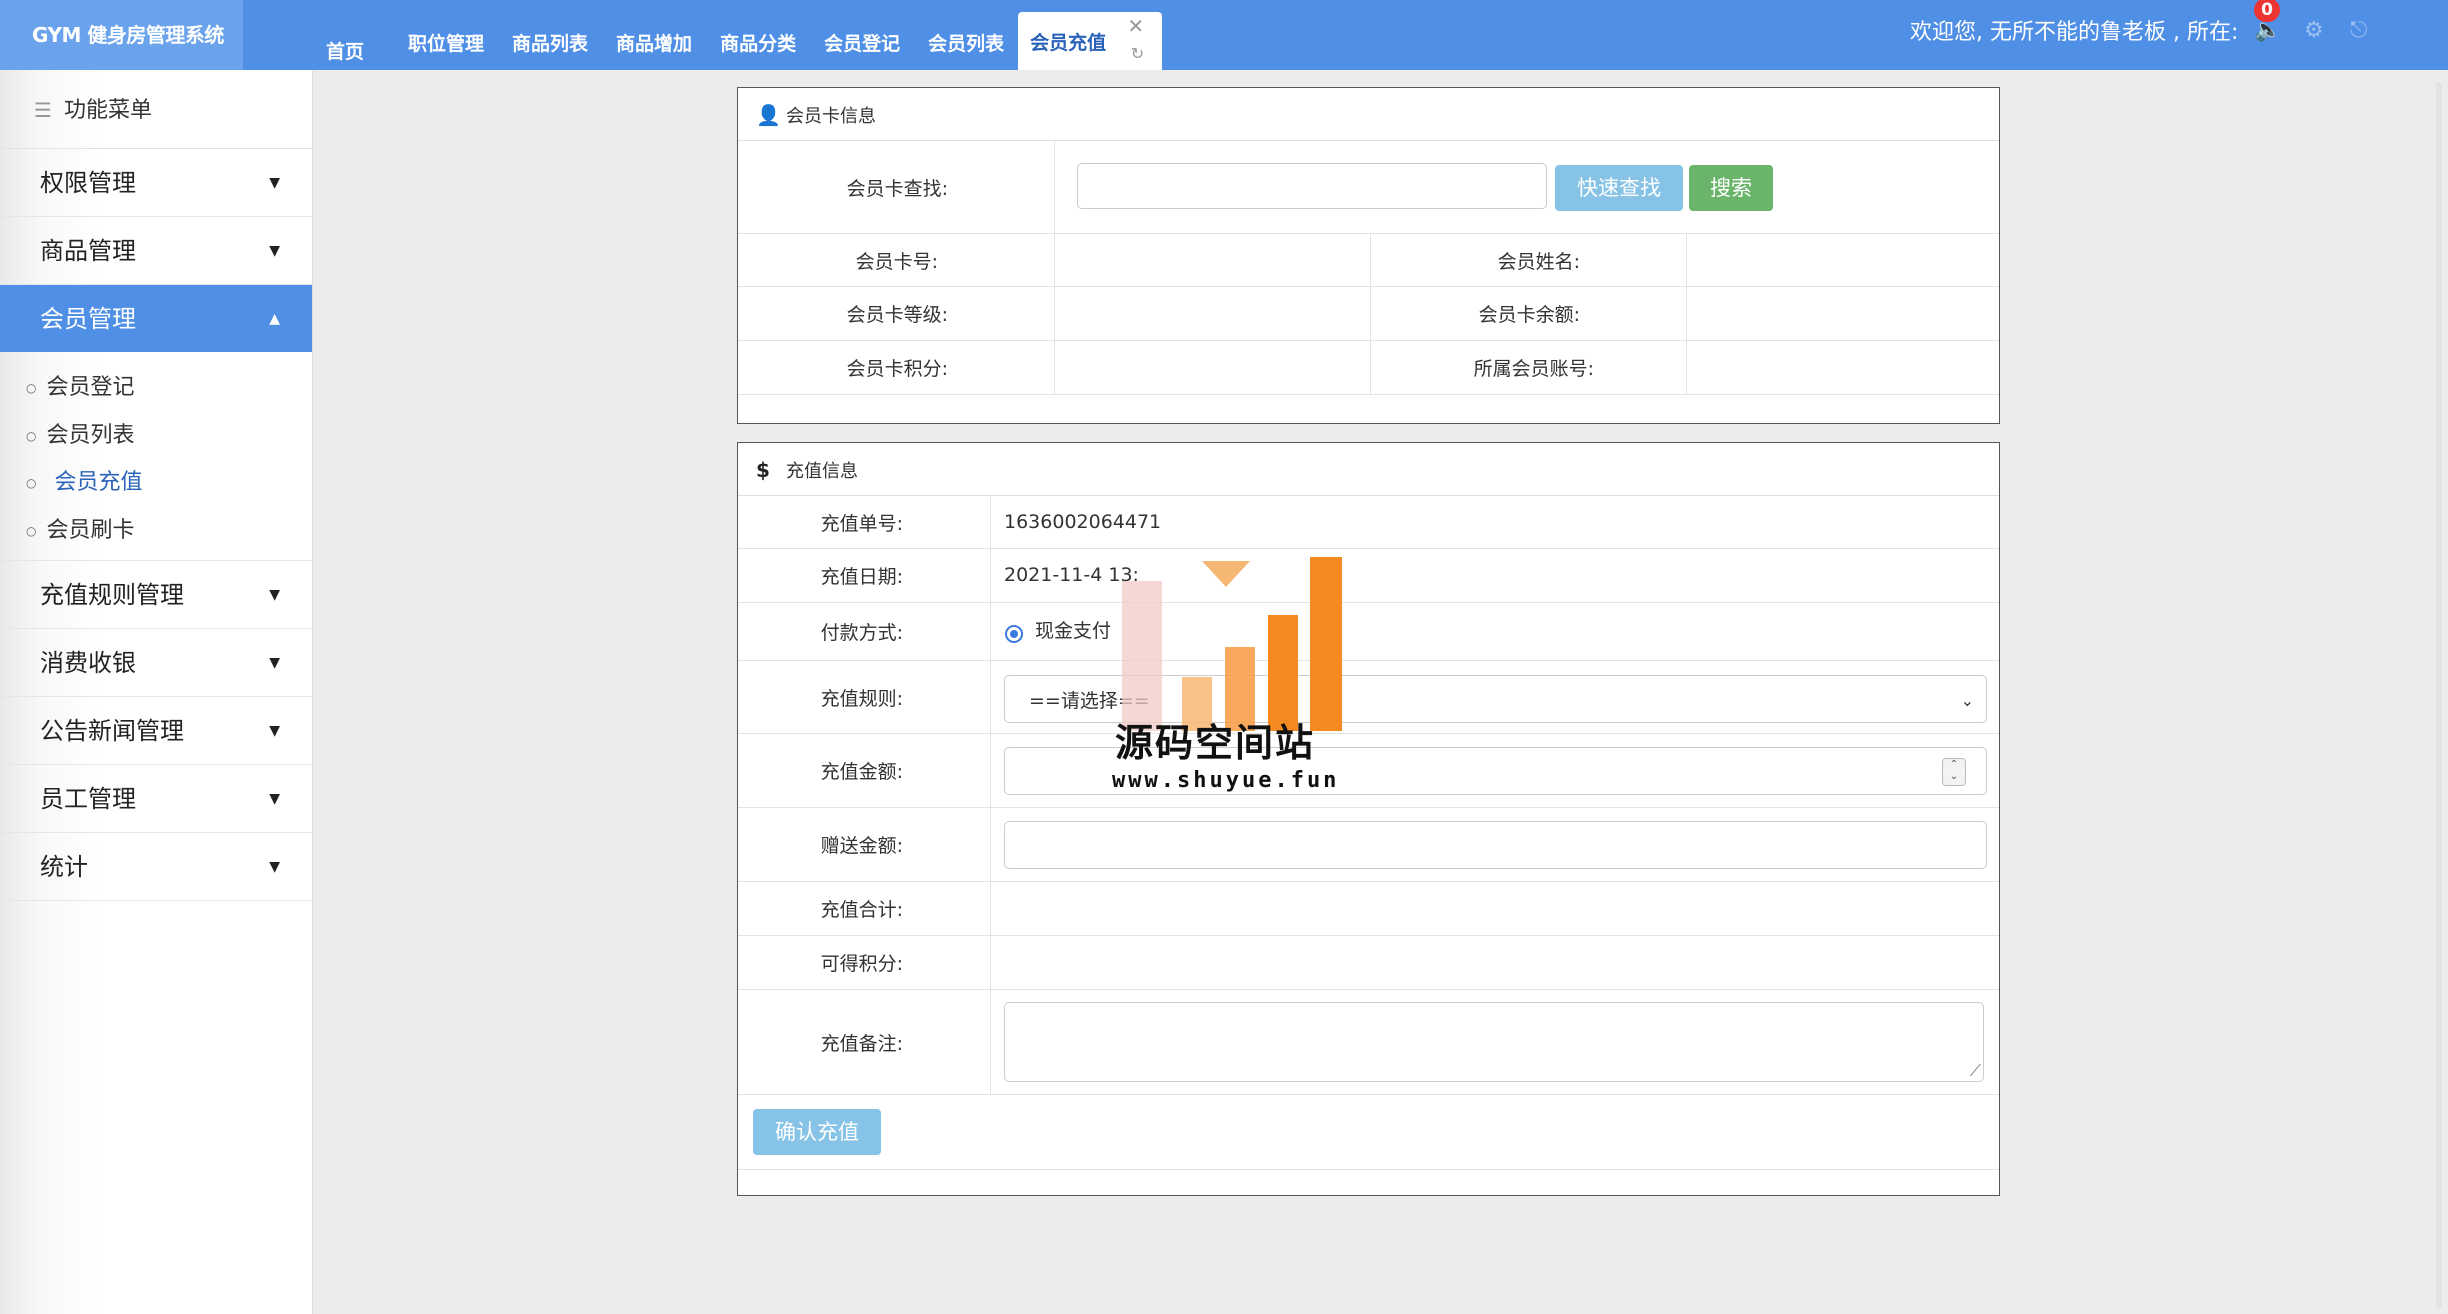 The width and height of the screenshot is (2448, 1314). Describe the element at coordinates (88, 663) in the screenshot. I see `sidebar-item-label: 消费收银` at that location.